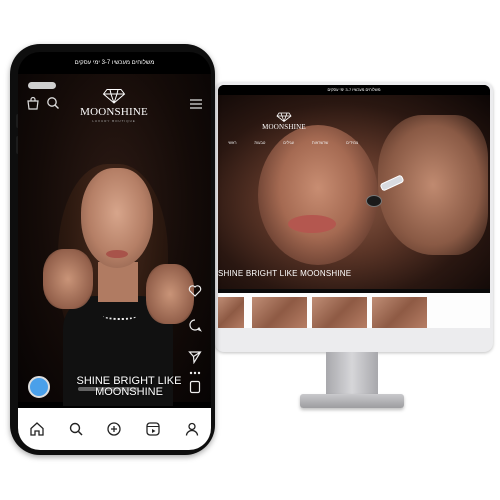  Describe the element at coordinates (232, 142) in the screenshot. I see `nav-item: ראשי` at that location.